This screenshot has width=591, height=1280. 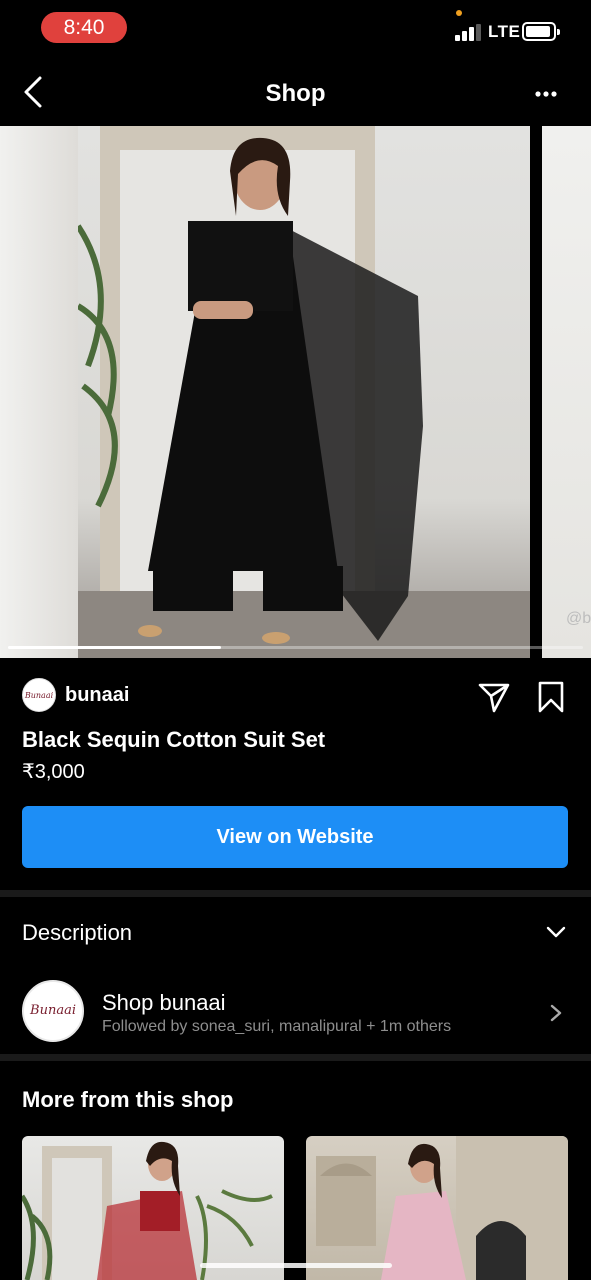 I want to click on shop-avatar-logo: Bunaai, so click(x=53, y=1010).